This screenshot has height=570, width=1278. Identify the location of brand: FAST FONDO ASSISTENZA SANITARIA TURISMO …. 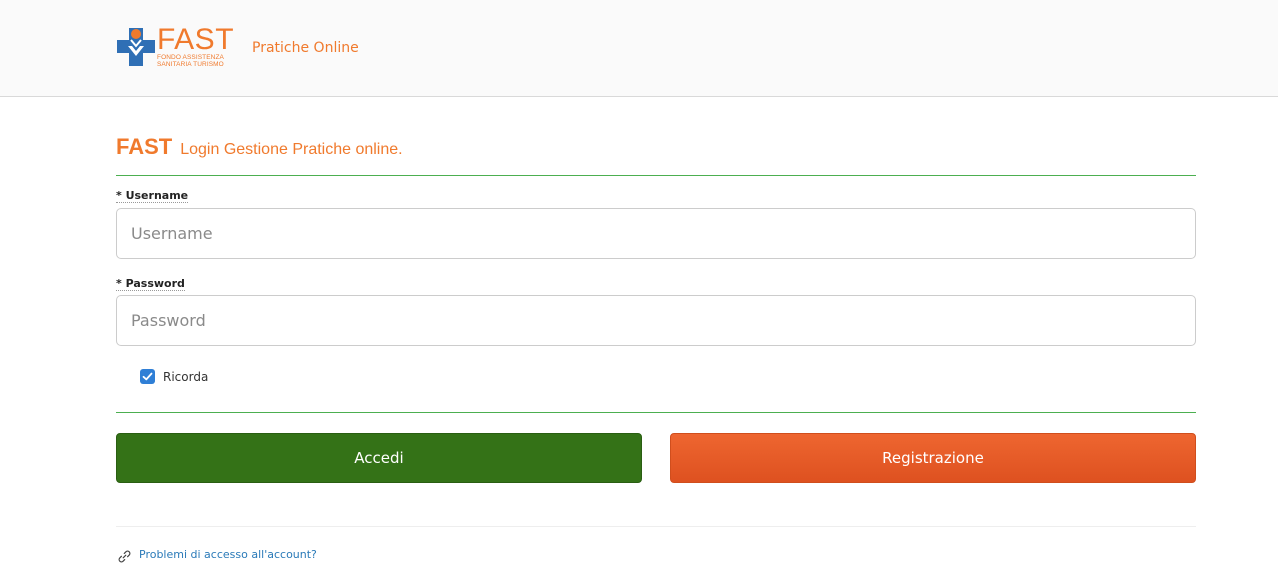
(237, 47).